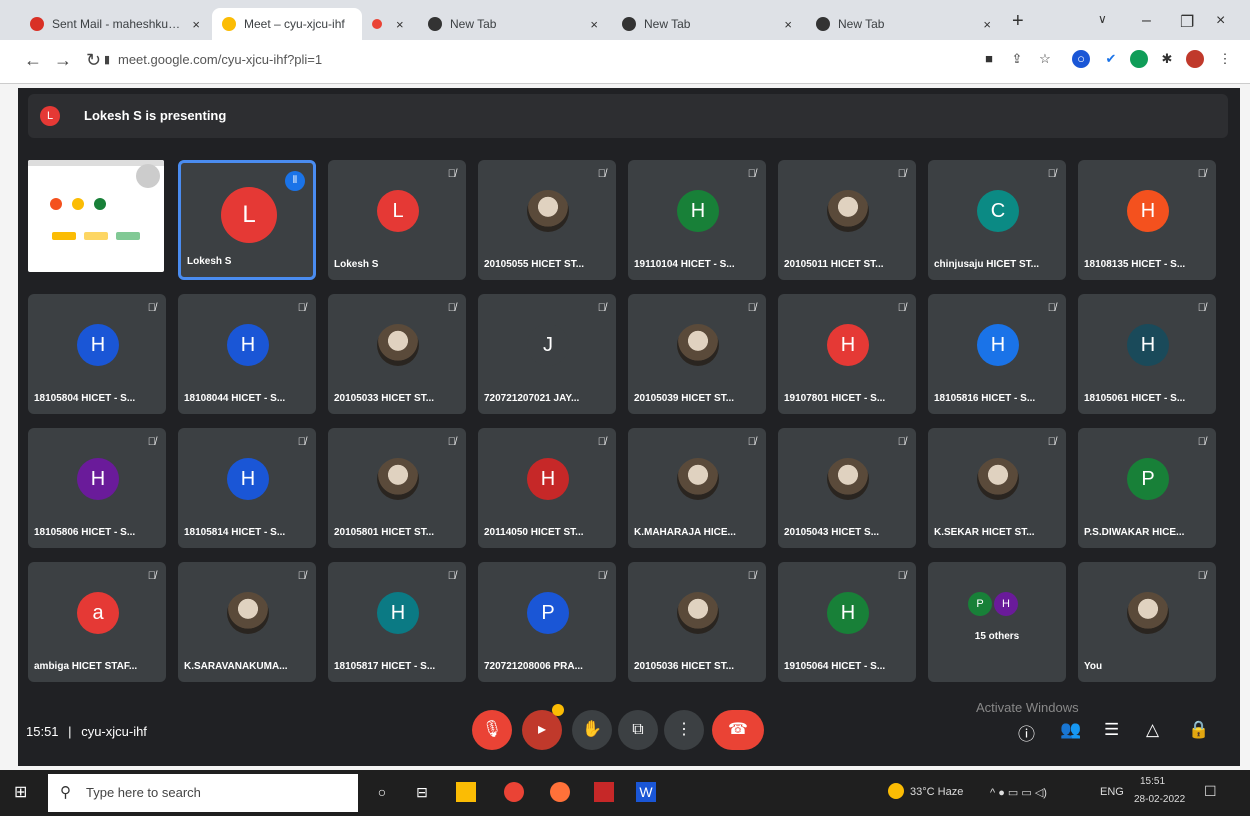 This screenshot has width=1250, height=816. I want to click on leave-call-button: ☎, so click(738, 730).